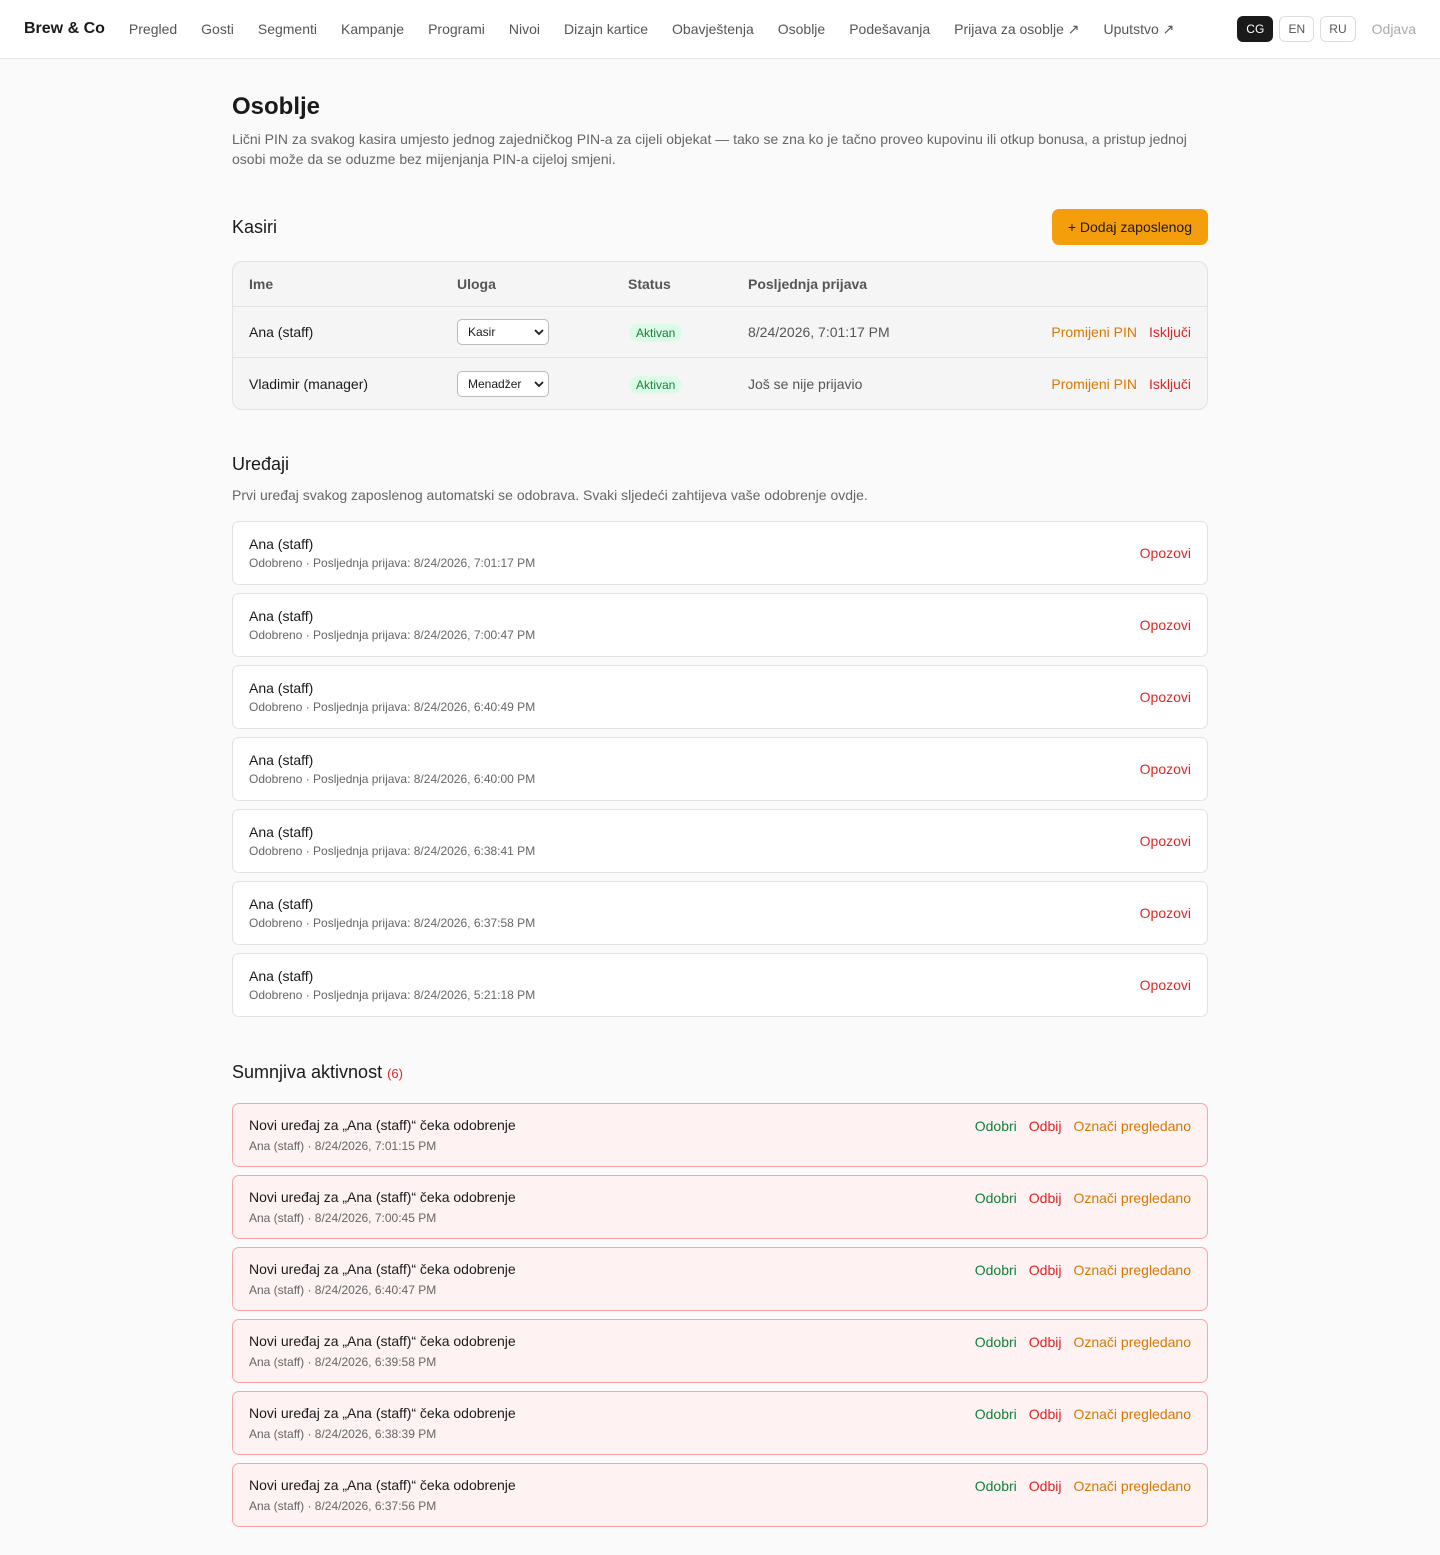 Image resolution: width=1440 pixels, height=1555 pixels. I want to click on nav-item-segmenti: Segmenti, so click(287, 29).